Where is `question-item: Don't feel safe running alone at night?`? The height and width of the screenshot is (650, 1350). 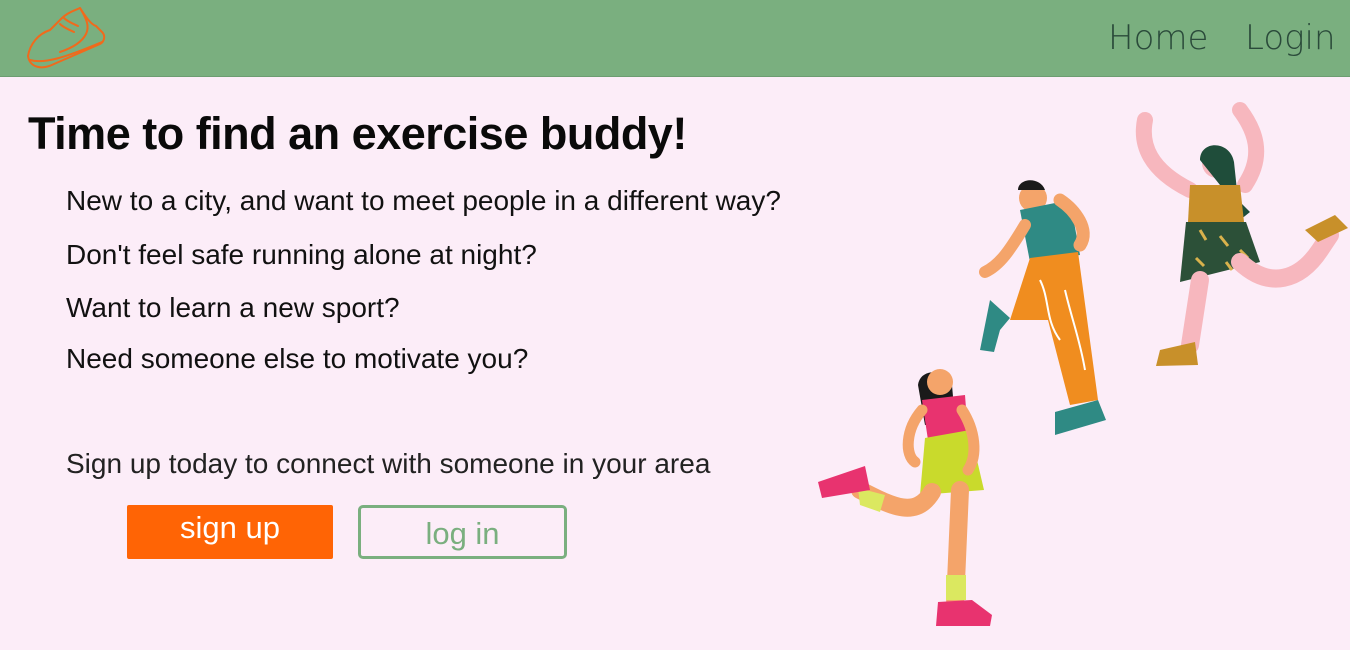
question-item: Don't feel safe running alone at night? is located at coordinates (301, 254).